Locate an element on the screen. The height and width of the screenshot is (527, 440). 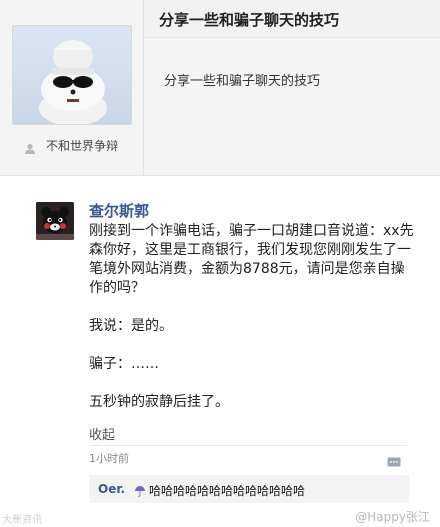
post-avatar is located at coordinates (55, 221).